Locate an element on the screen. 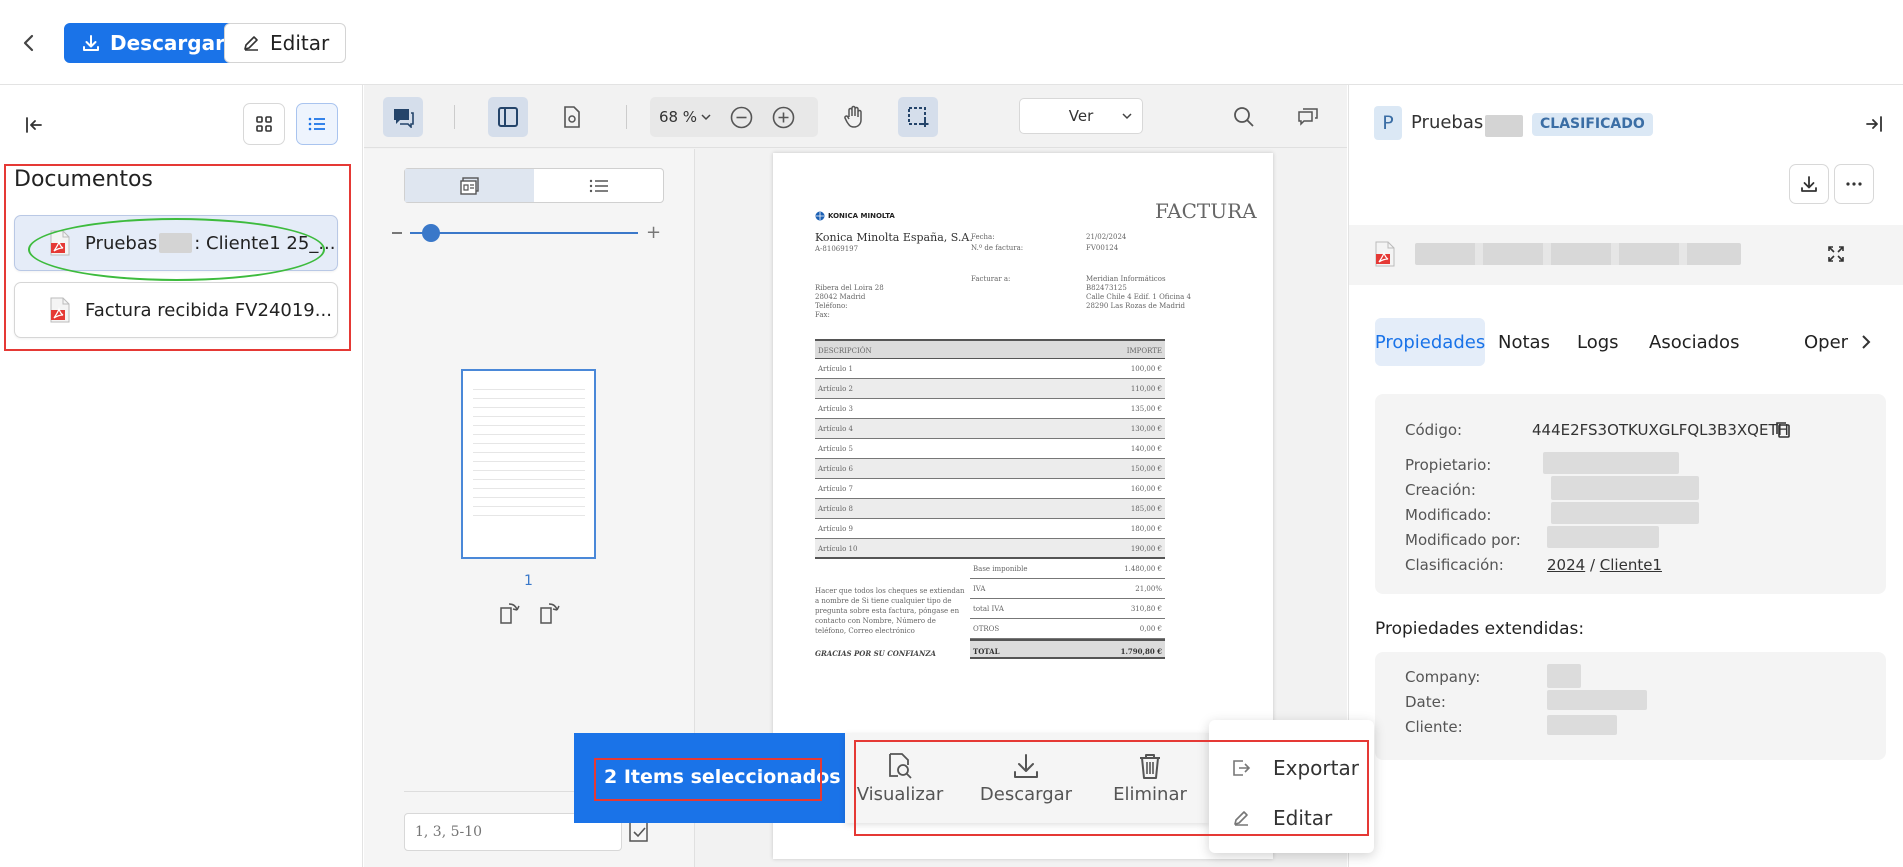 The height and width of the screenshot is (867, 1903). table-row: Artículo 4 130,00 € is located at coordinates (990, 429).